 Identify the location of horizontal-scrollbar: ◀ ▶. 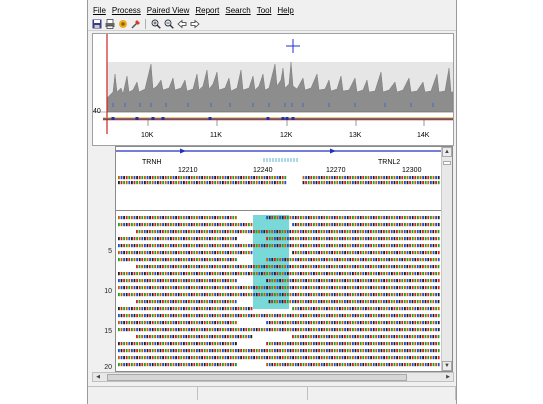
(273, 377).